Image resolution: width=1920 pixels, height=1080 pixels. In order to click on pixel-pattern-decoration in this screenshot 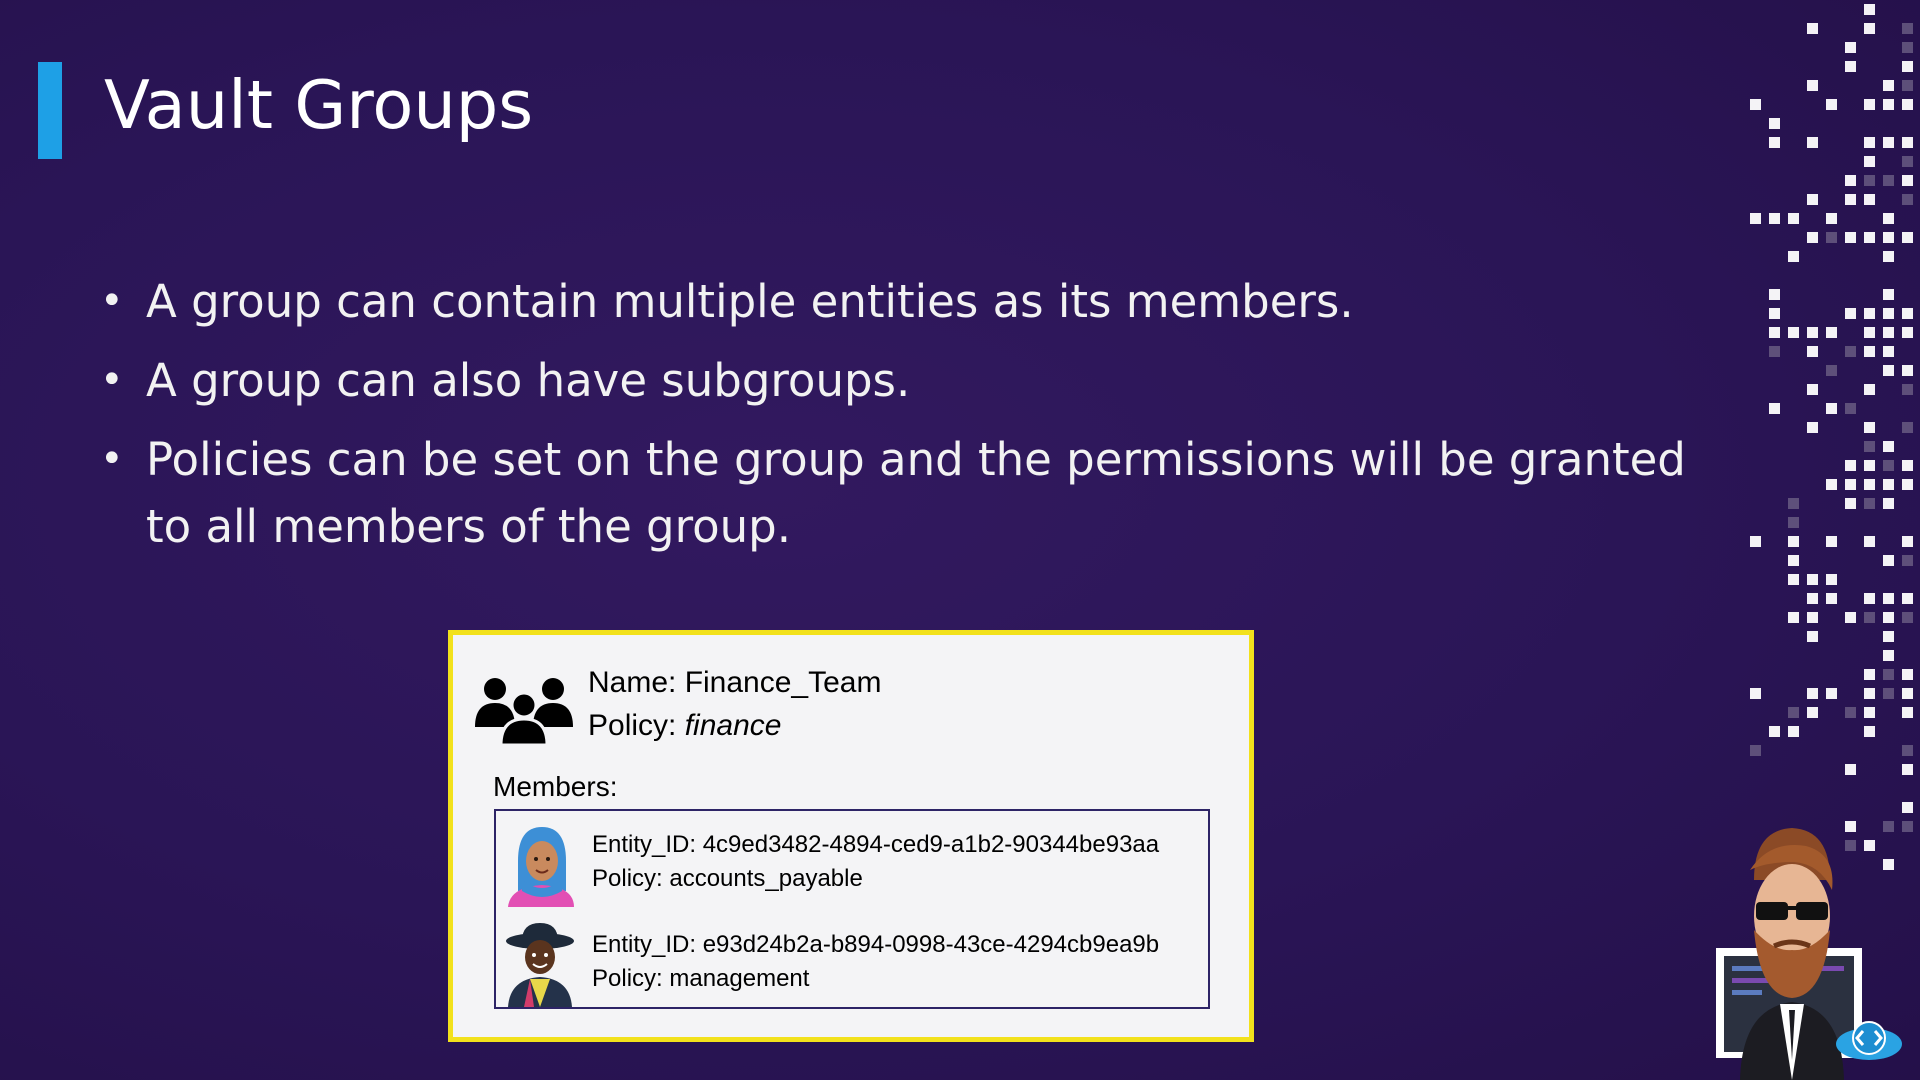, I will do `click(1831, 437)`.